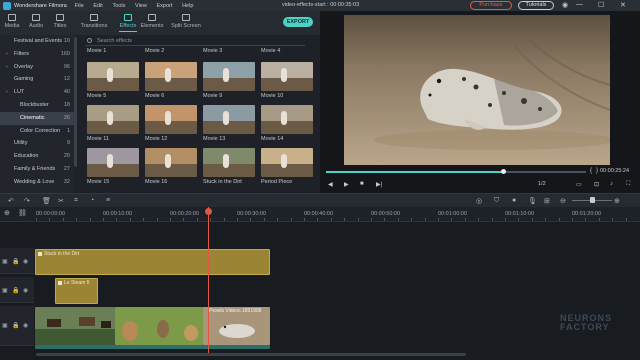 This screenshot has width=640, height=360. What do you see at coordinates (251, 354) in the screenshot?
I see `timeline-scrollbar` at bounding box center [251, 354].